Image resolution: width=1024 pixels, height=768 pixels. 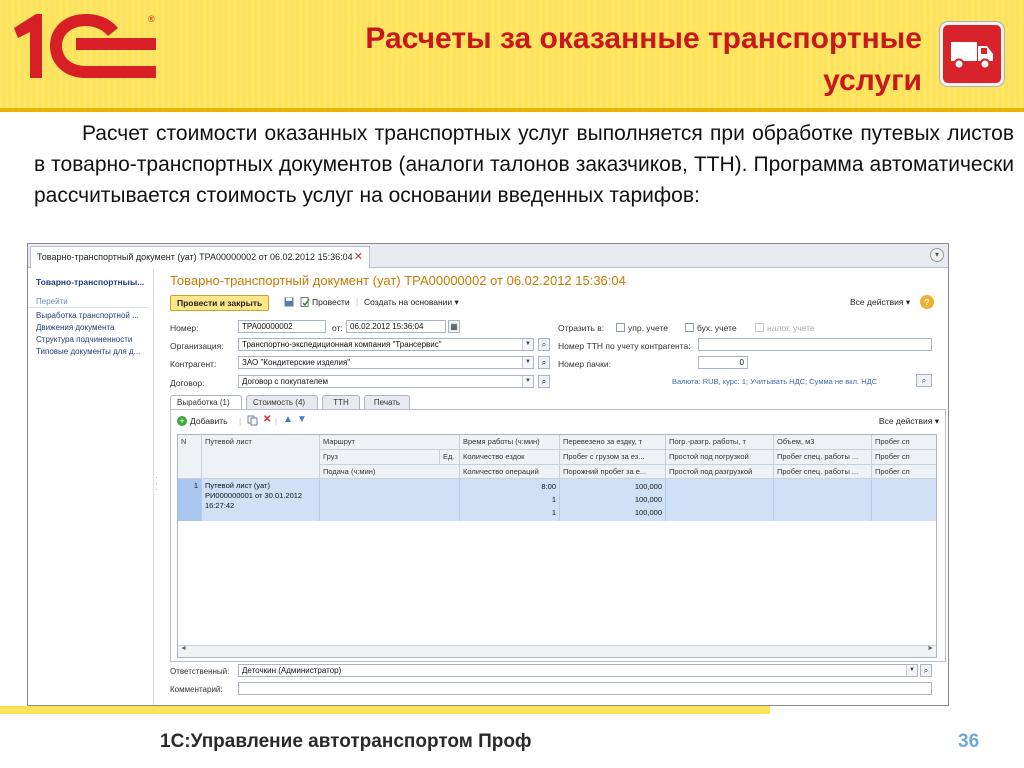 I want to click on col-header-unloading-idle: Простой под разгрузкой, so click(x=720, y=472).